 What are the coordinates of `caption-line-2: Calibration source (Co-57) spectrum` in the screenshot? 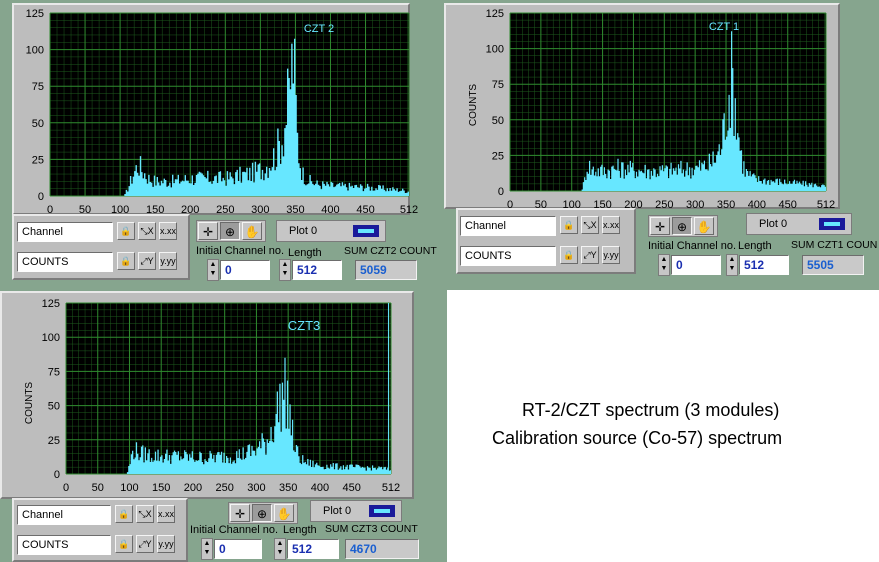 It's located at (637, 438).